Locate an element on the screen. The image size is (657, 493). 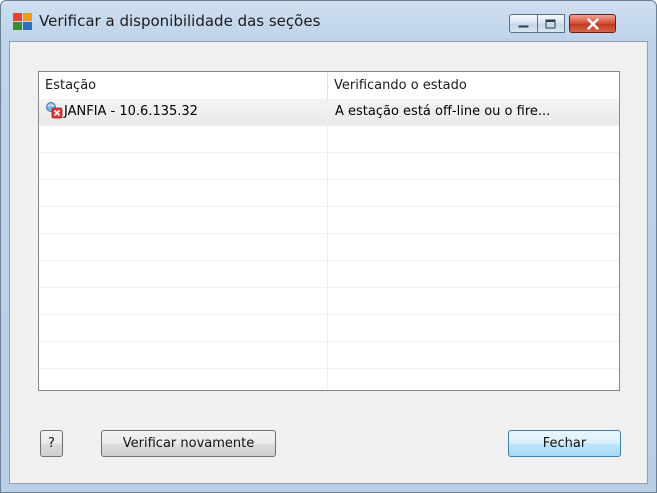
minimize-button is located at coordinates (523, 23).